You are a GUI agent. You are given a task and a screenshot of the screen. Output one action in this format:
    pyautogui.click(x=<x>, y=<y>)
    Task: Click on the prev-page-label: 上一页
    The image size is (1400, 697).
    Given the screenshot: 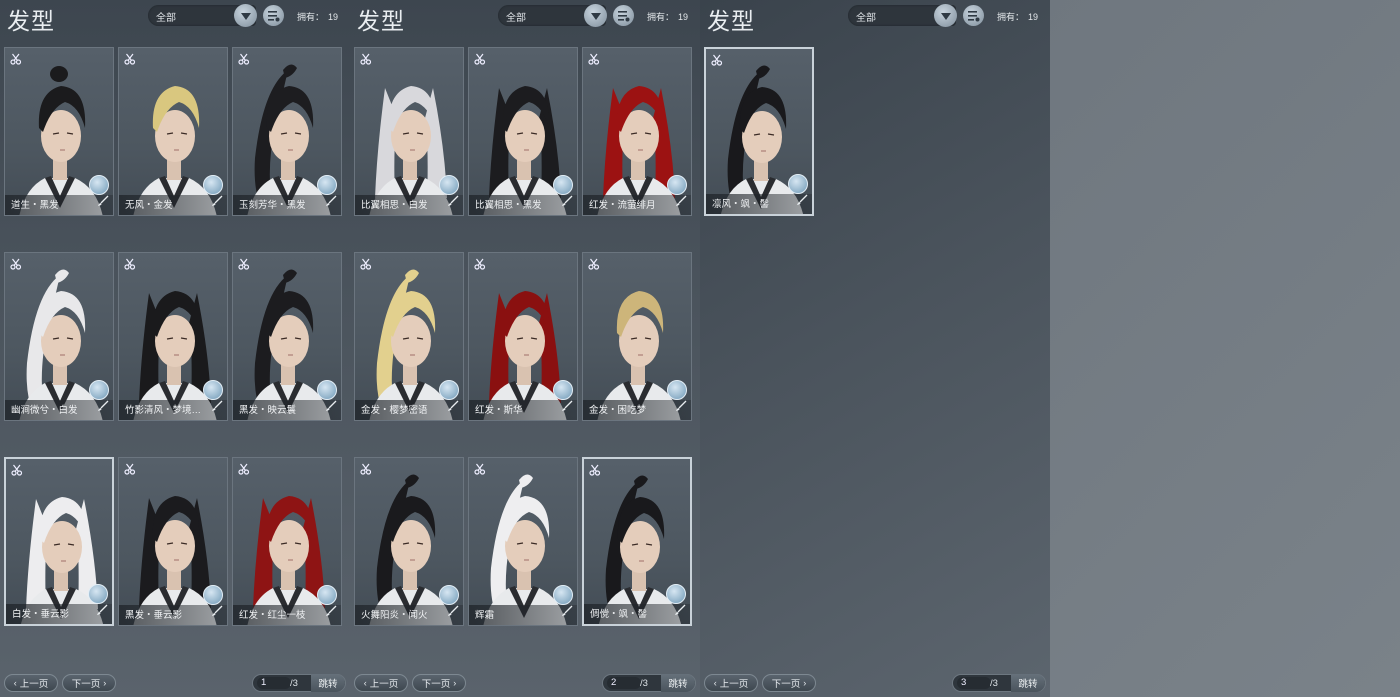 What is the action you would take?
    pyautogui.click(x=734, y=684)
    